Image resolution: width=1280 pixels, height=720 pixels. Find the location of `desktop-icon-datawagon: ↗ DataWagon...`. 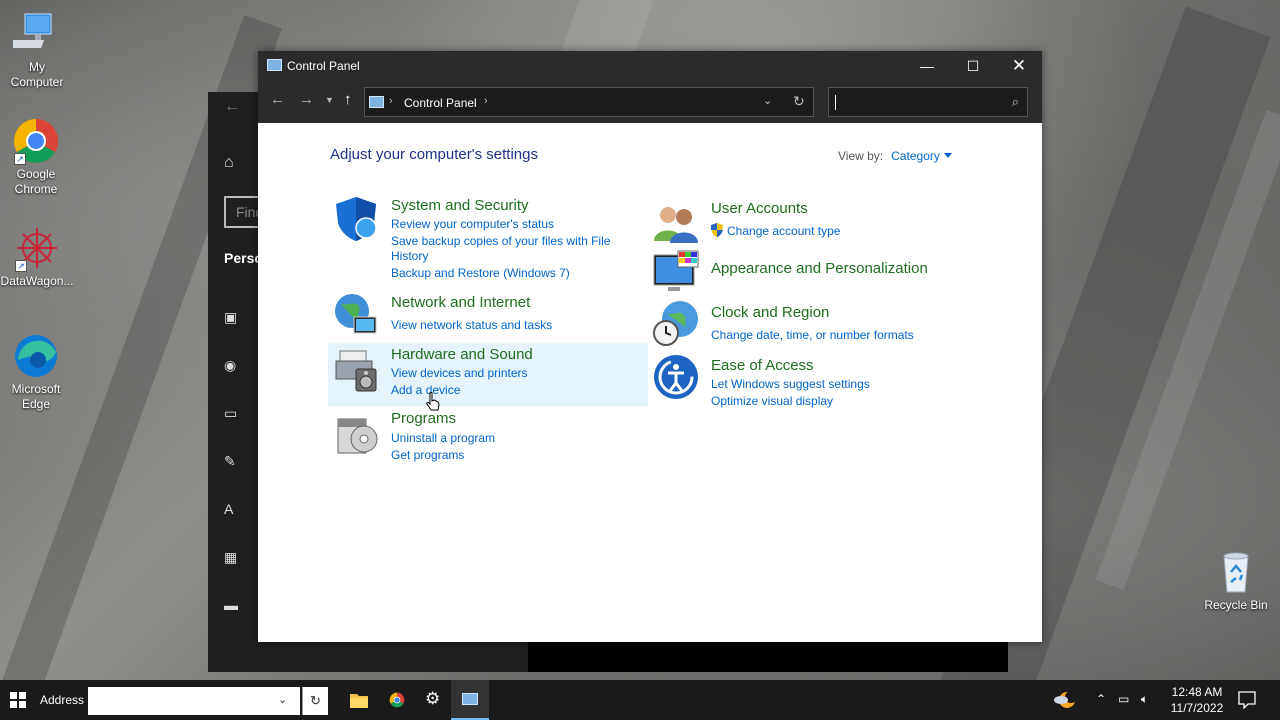

desktop-icon-datawagon: ↗ DataWagon... is located at coordinates (37, 256).